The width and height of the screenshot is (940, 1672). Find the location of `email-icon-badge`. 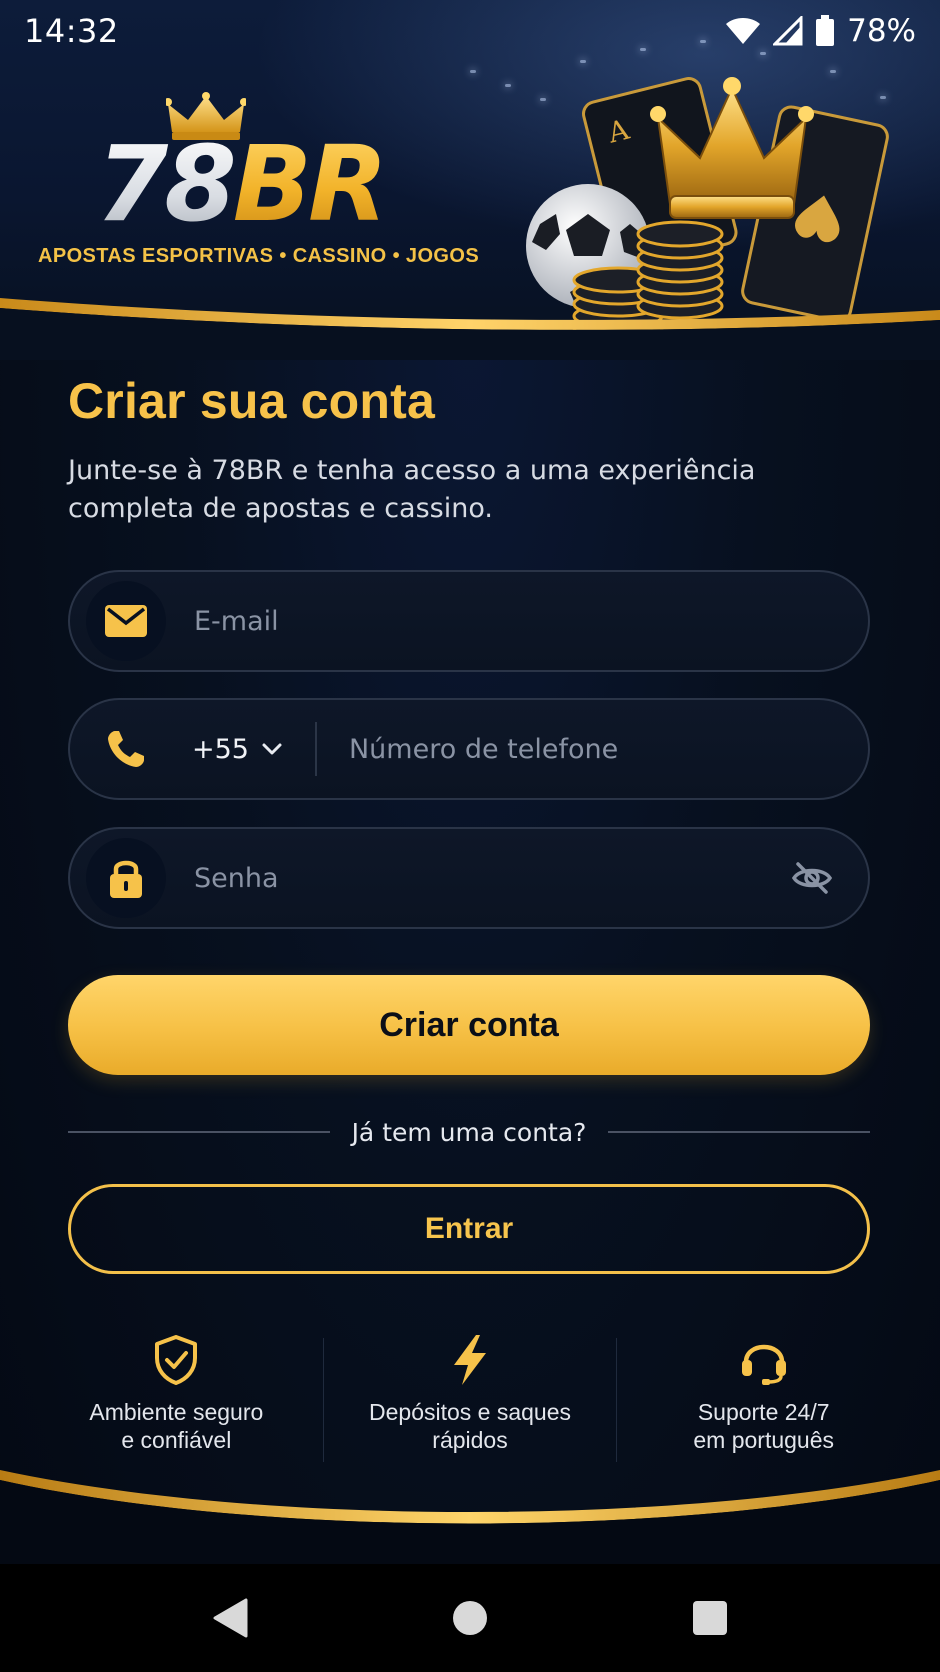

email-icon-badge is located at coordinates (126, 621).